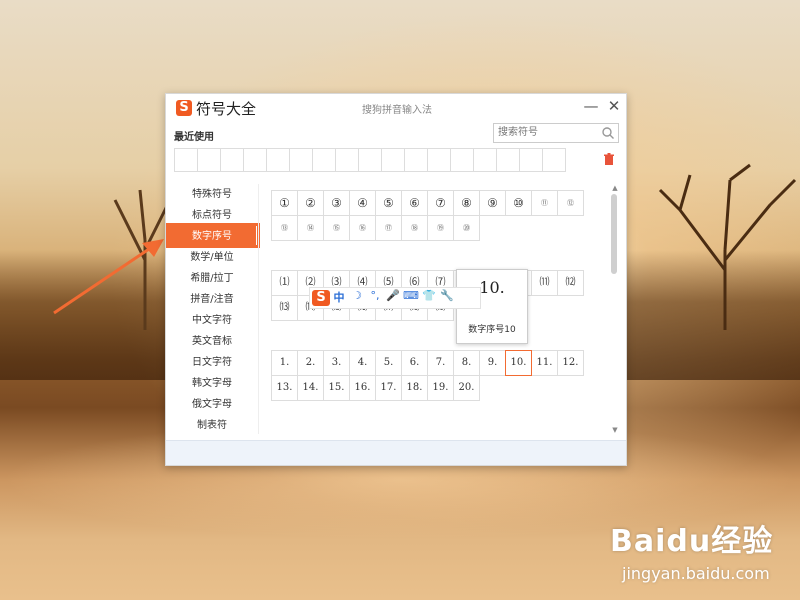  What do you see at coordinates (310, 363) in the screenshot?
I see `symbol-cell: 2.` at bounding box center [310, 363].